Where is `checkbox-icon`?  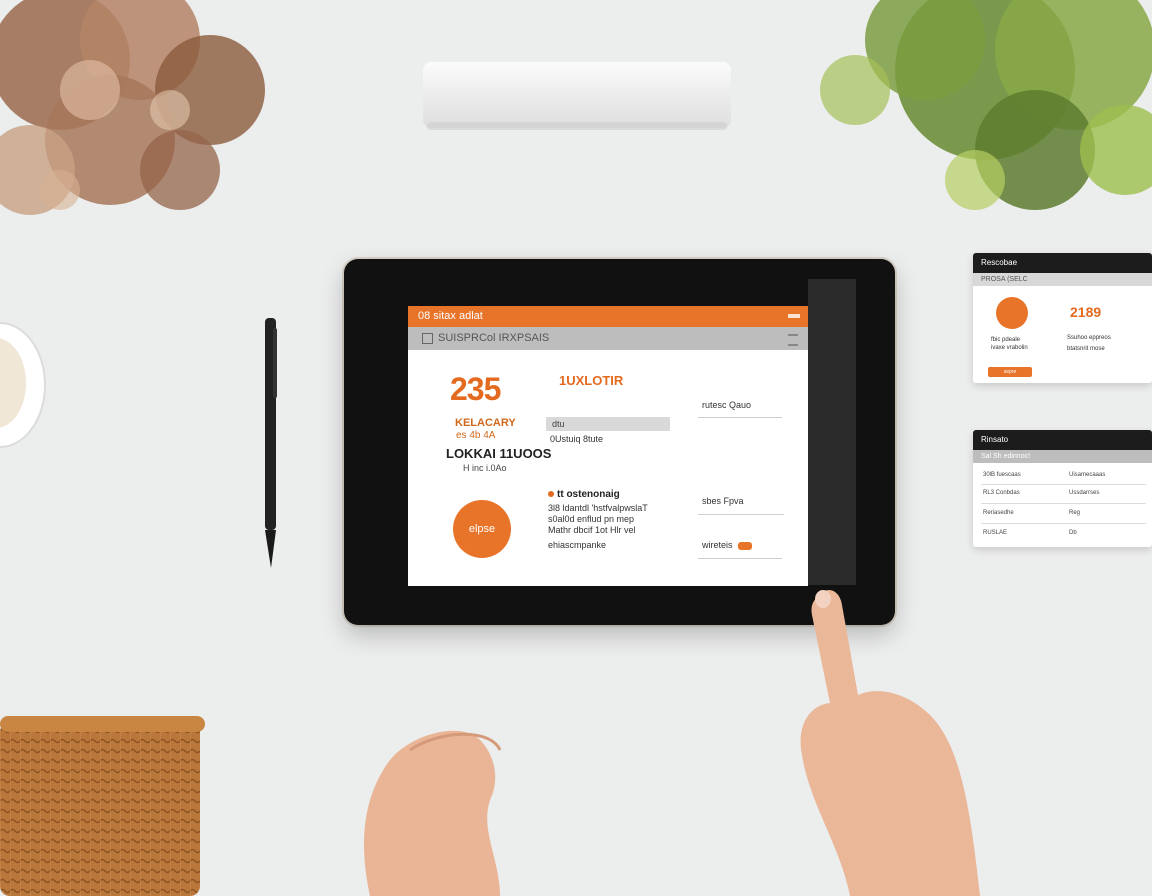 checkbox-icon is located at coordinates (427, 338).